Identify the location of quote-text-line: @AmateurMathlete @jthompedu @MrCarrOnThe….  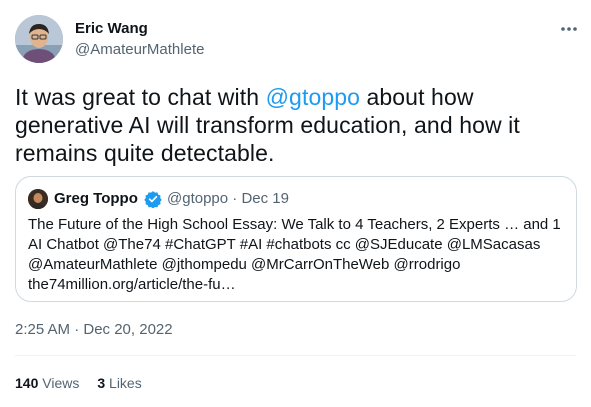
(244, 264).